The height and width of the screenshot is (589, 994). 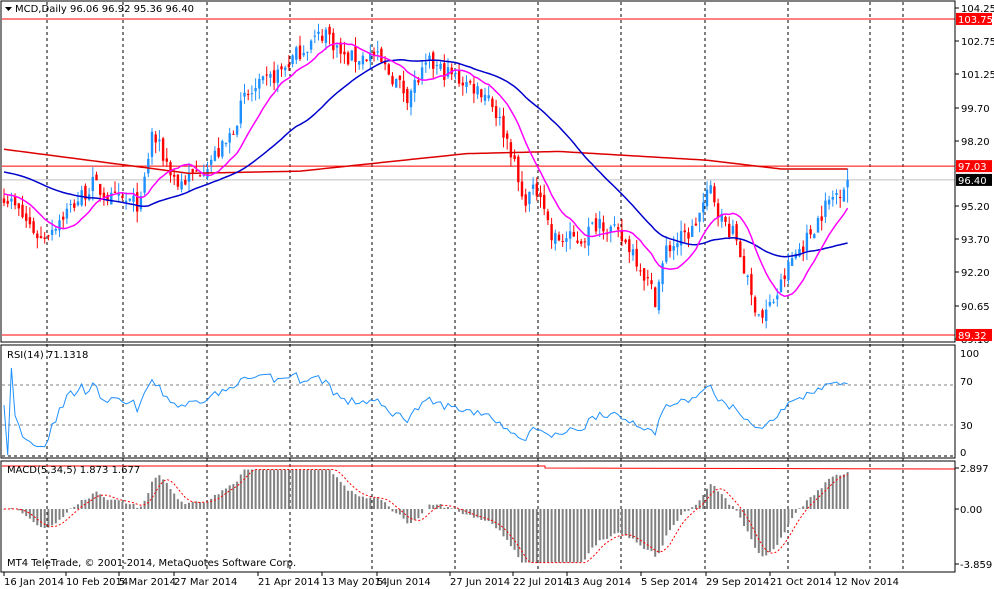 What do you see at coordinates (975, 240) in the screenshot?
I see `price-tick-label: 93.70` at bounding box center [975, 240].